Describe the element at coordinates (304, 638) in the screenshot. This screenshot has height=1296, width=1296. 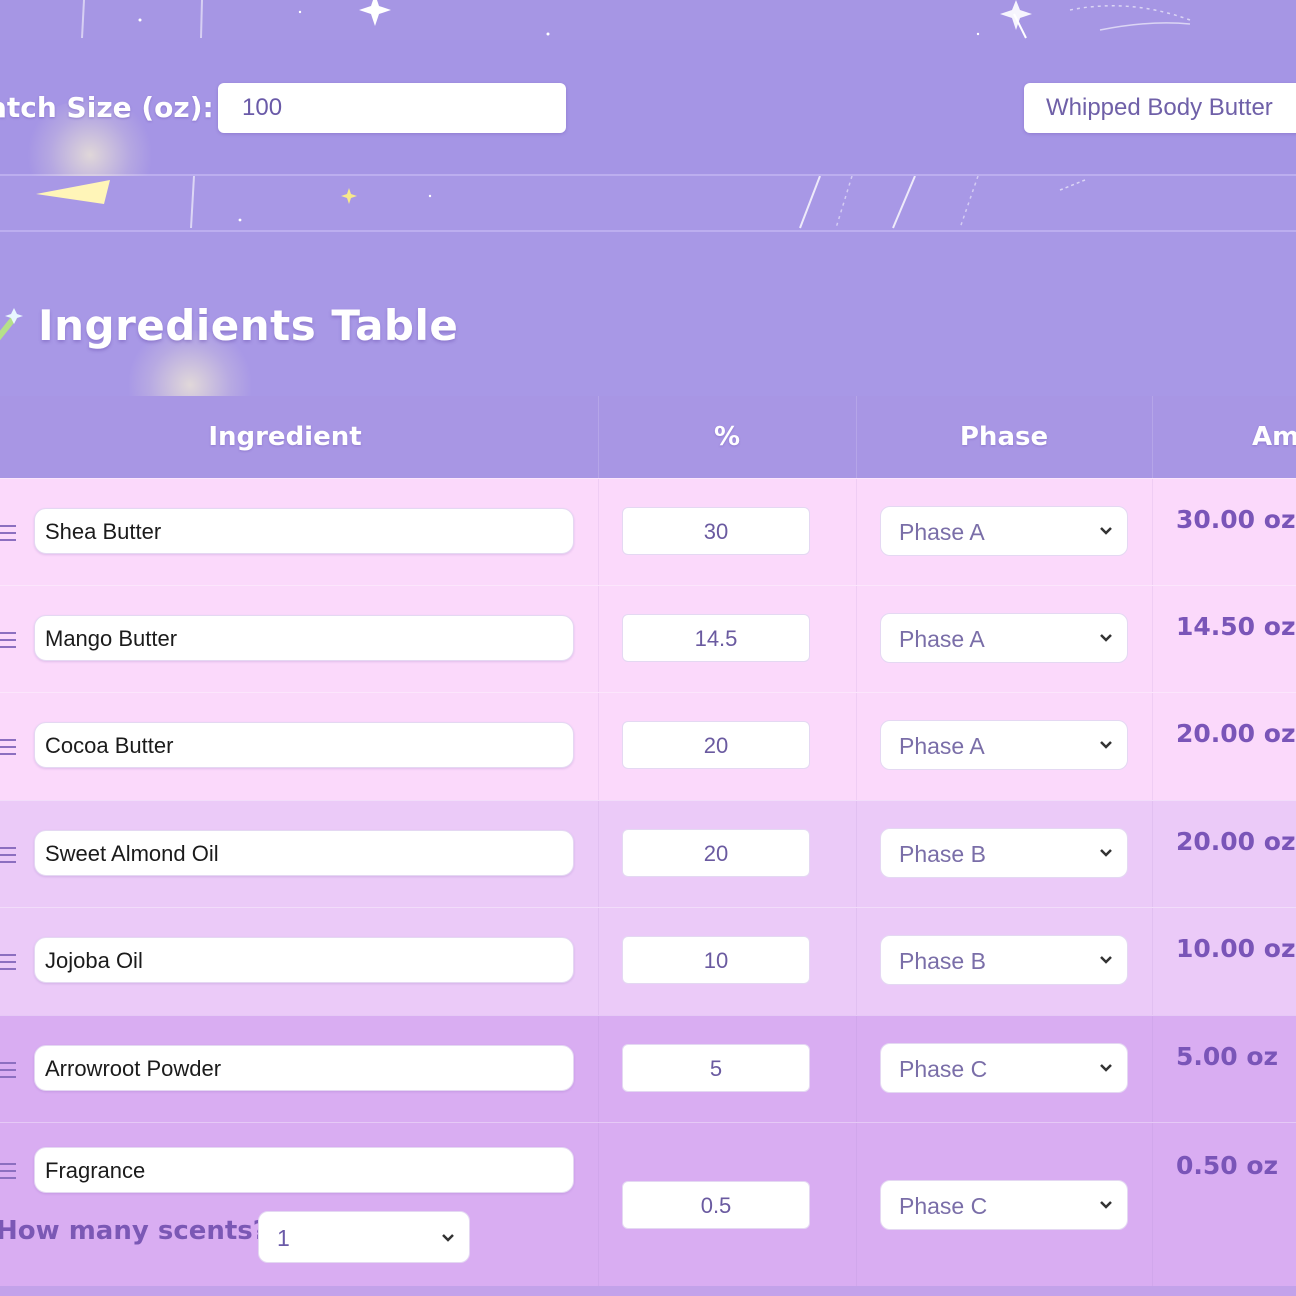
I see `ingredient-name-input: Mango Butter` at that location.